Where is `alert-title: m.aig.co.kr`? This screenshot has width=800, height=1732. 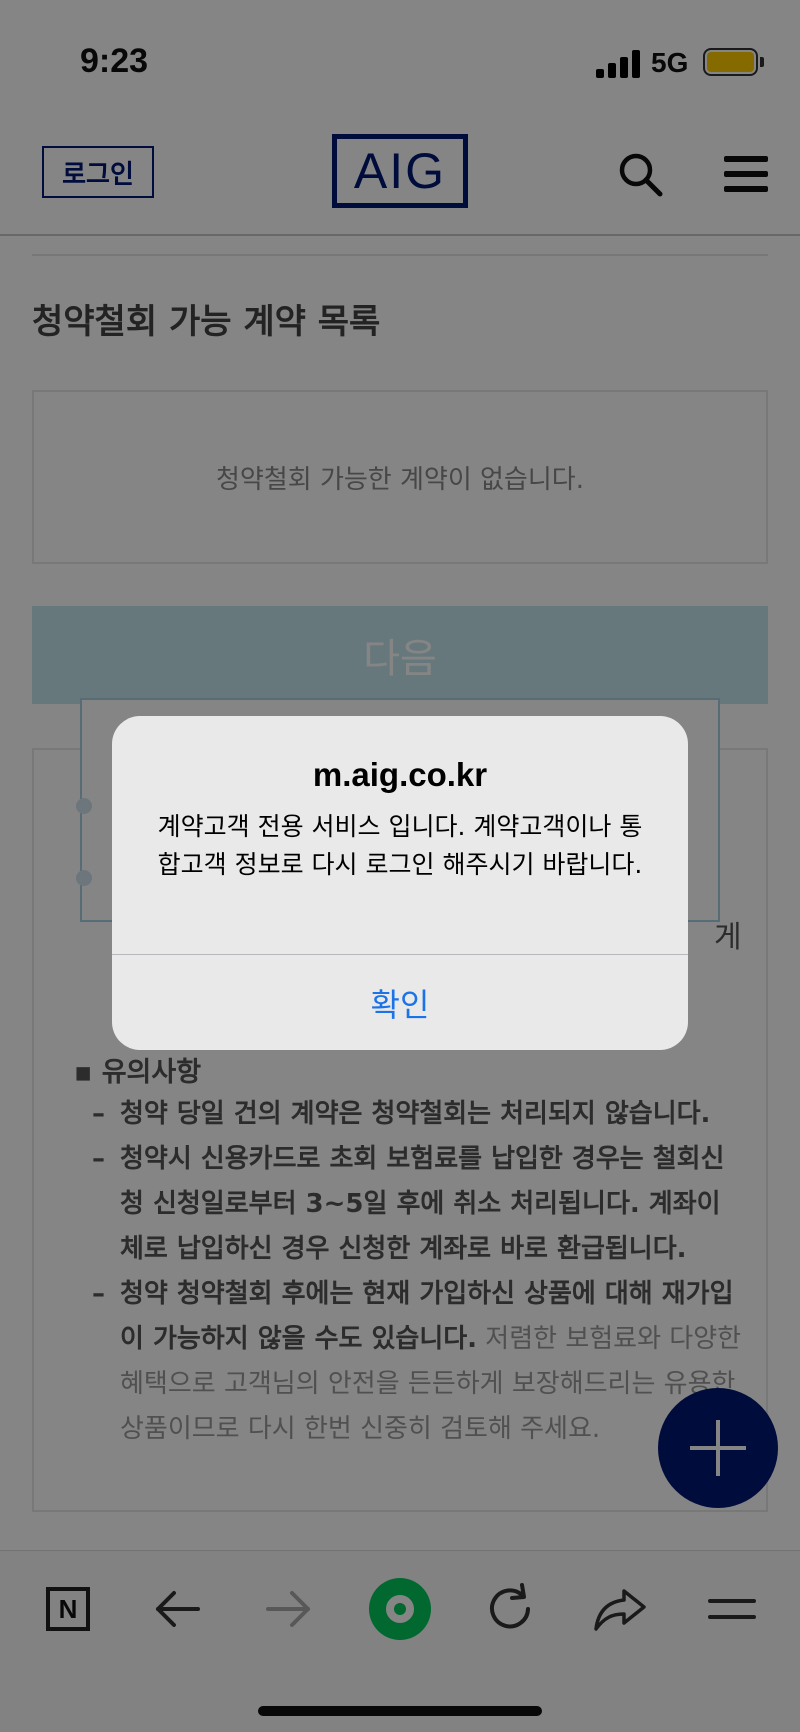
alert-title: m.aig.co.kr is located at coordinates (400, 774).